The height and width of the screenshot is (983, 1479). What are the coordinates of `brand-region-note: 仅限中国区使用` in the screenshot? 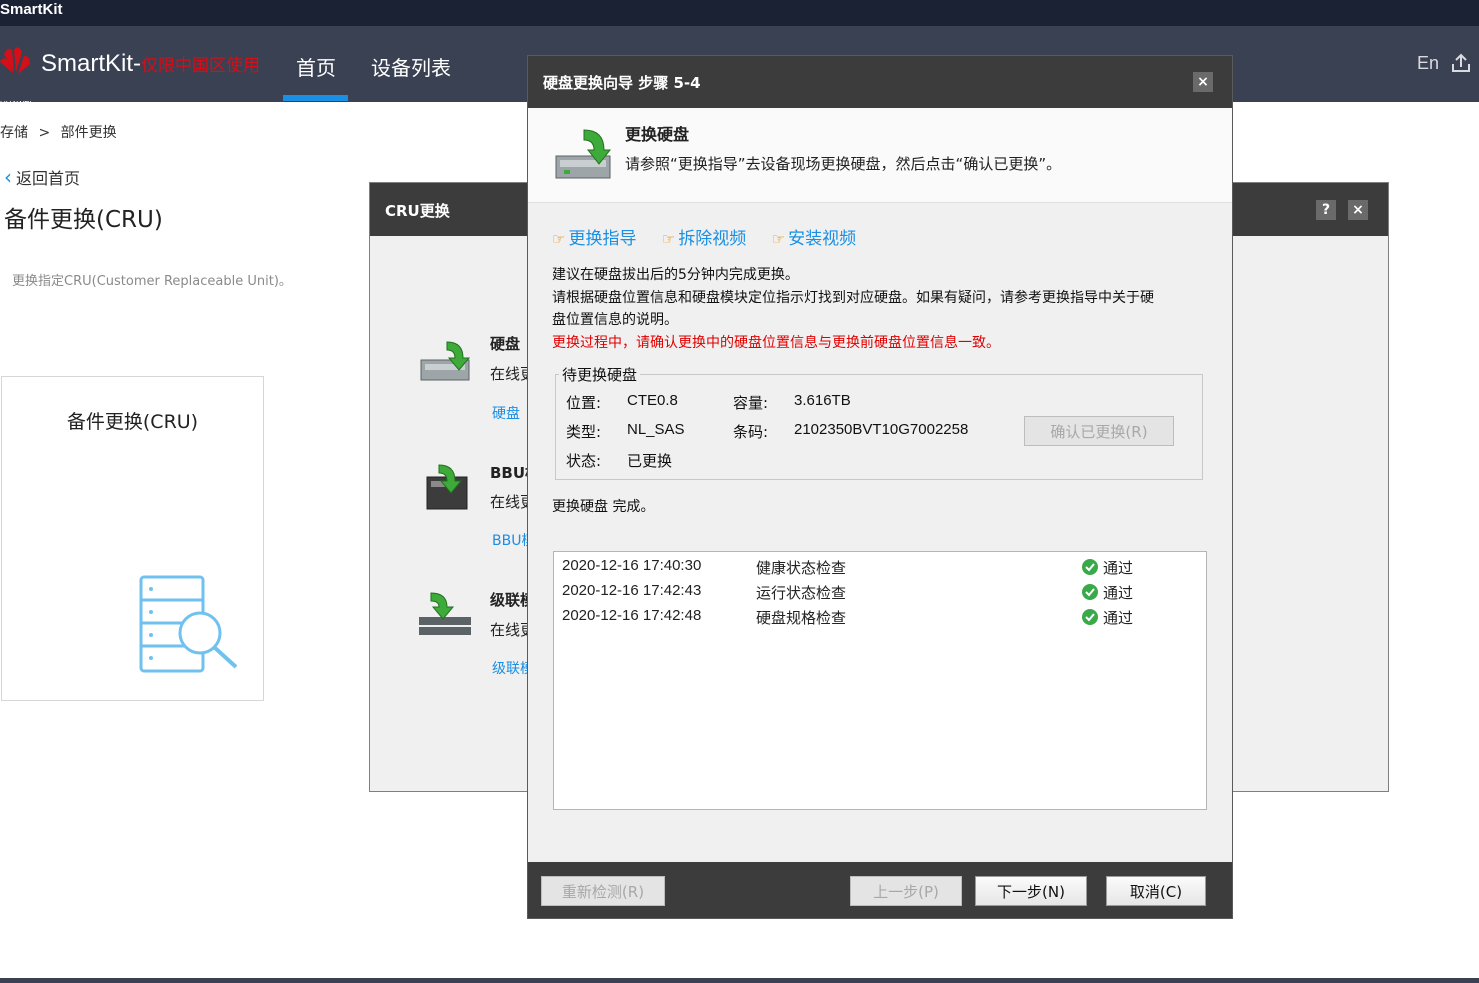 It's located at (201, 65).